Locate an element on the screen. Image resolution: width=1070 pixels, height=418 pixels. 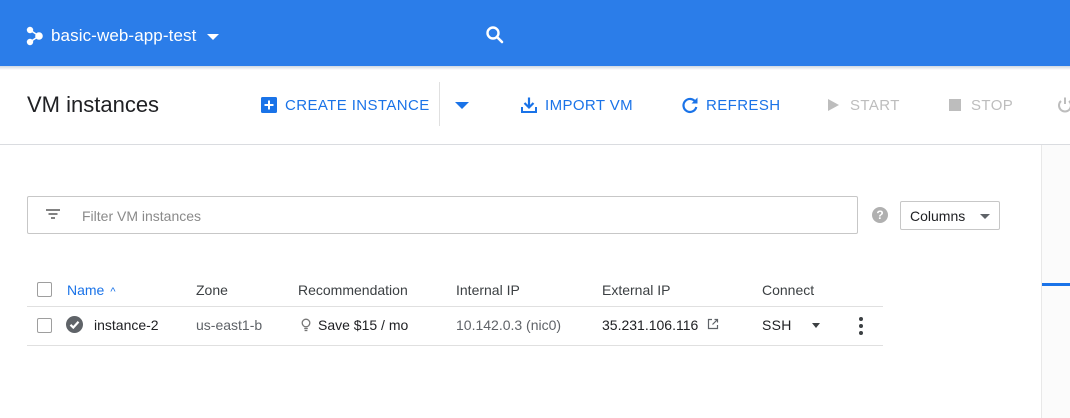
column-header-connect: Connect is located at coordinates (788, 290).